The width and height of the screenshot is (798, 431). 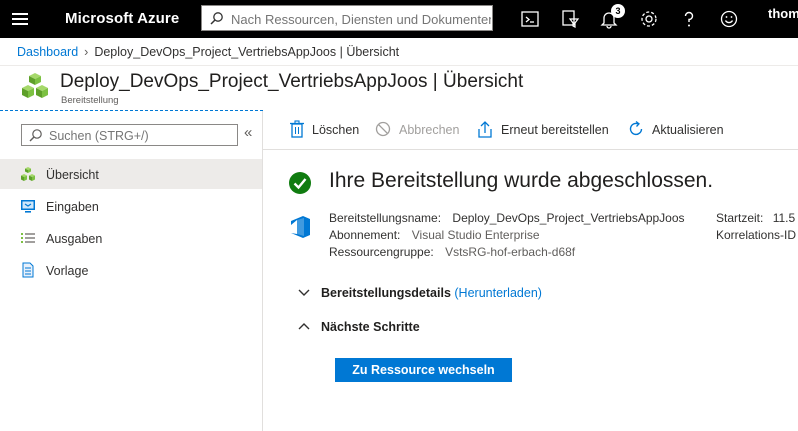 I want to click on header-divider, so click(x=399, y=65).